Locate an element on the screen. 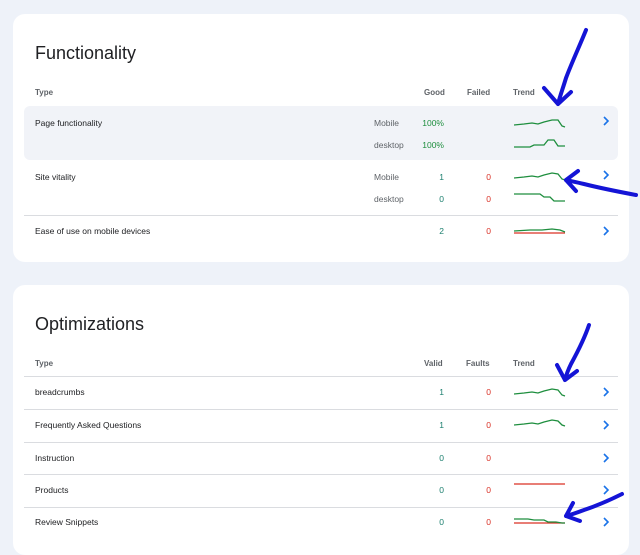 This screenshot has width=640, height=555. table-row-instruction: Instruction 0 0 is located at coordinates (321, 459).